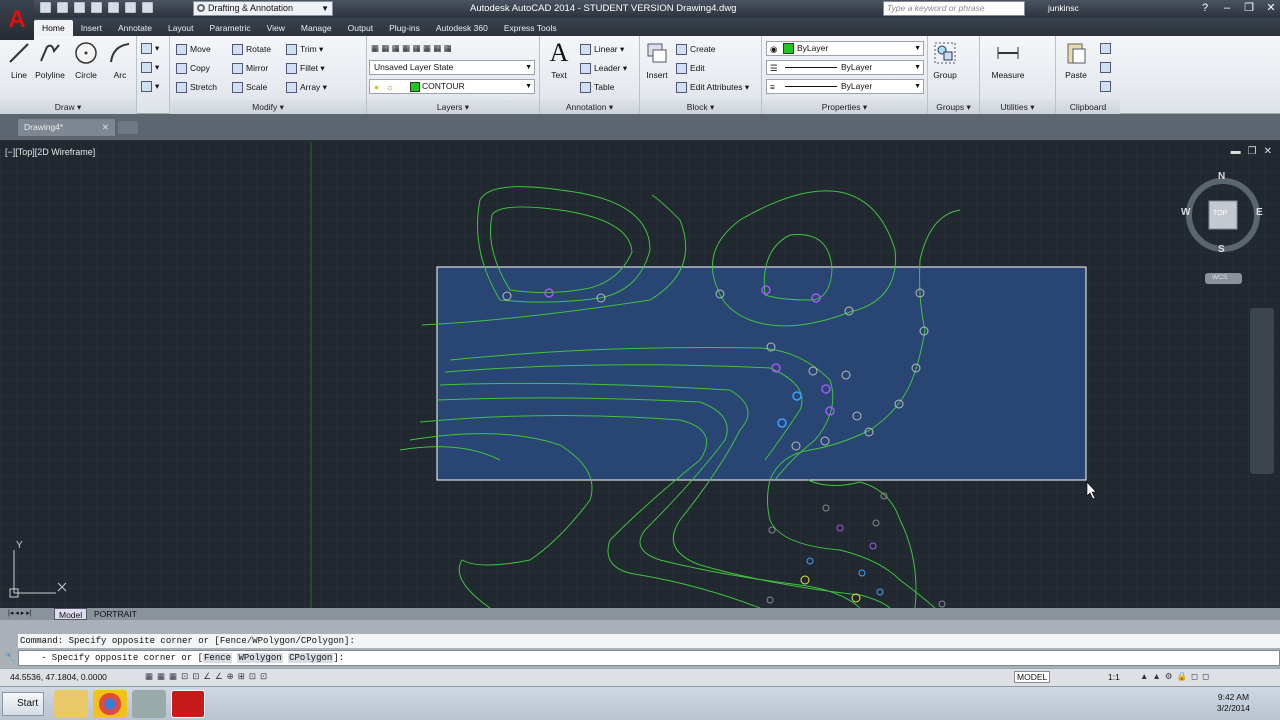 The height and width of the screenshot is (720, 1280). Describe the element at coordinates (711, 87) in the screenshot. I see `edit-attributes-button: Edit Attributes ▾` at that location.